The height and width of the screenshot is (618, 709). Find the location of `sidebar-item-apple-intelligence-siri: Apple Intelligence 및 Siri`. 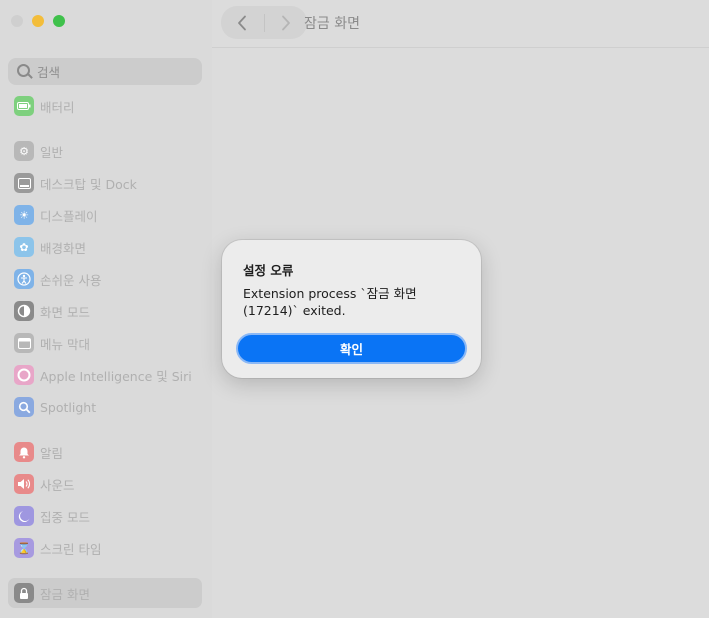

sidebar-item-apple-intelligence-siri: Apple Intelligence 및 Siri is located at coordinates (105, 375).